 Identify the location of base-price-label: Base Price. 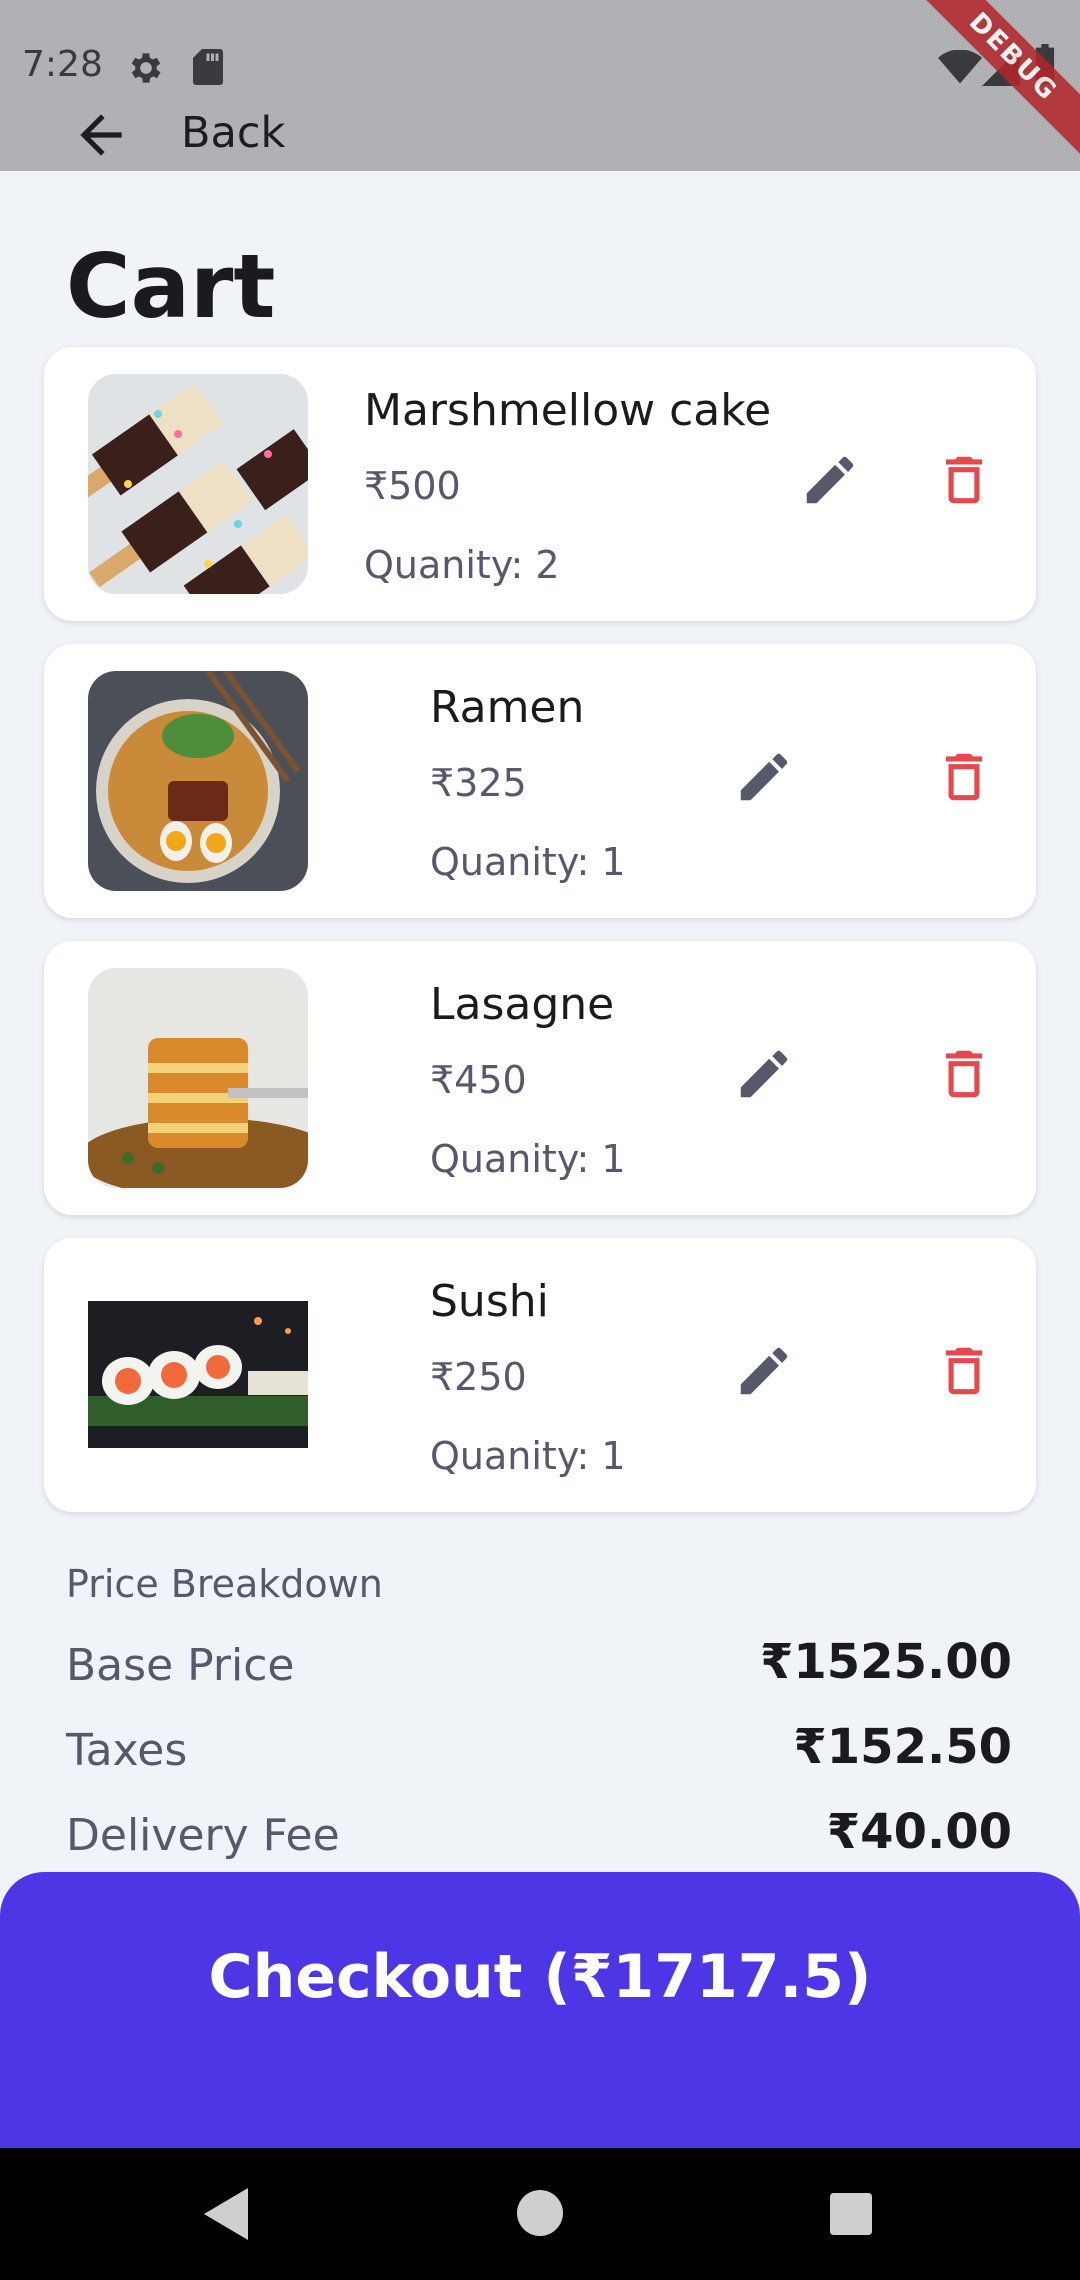
(180, 1665).